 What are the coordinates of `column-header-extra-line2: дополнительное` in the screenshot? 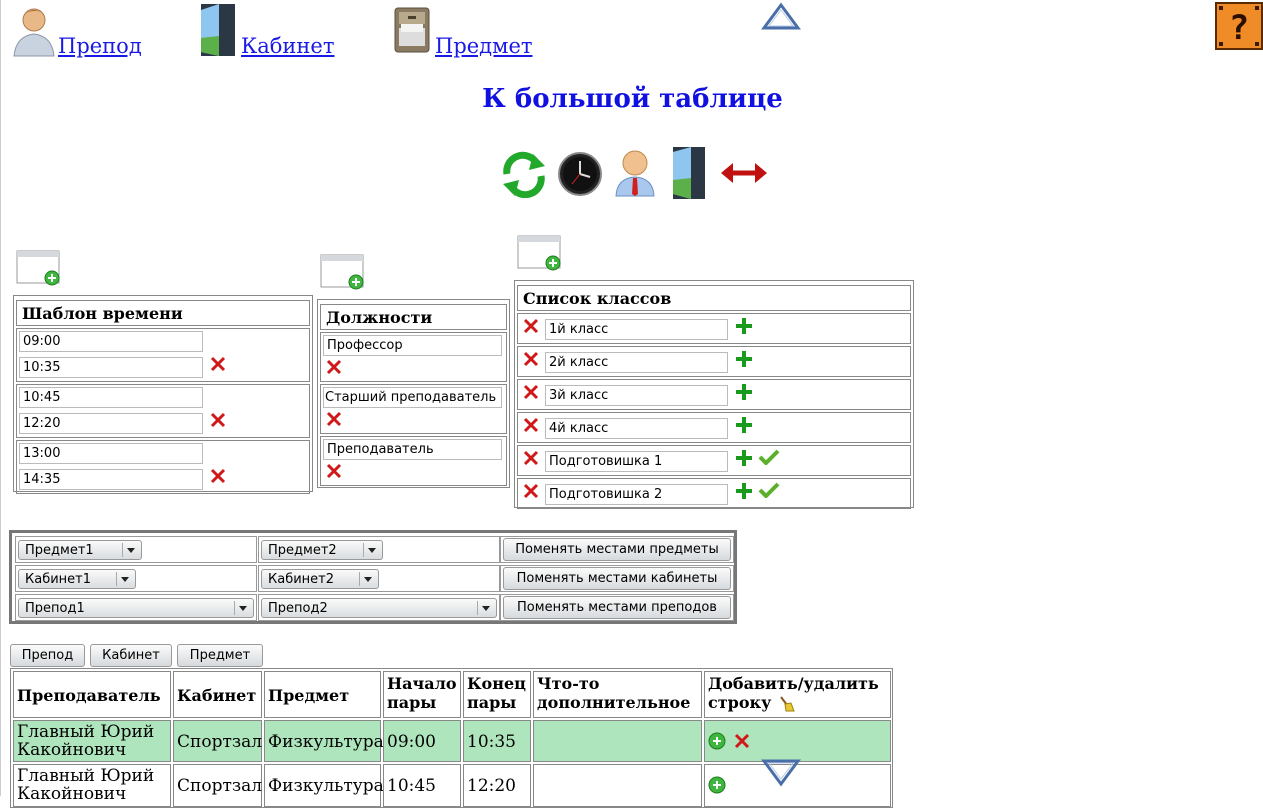 It's located at (614, 702).